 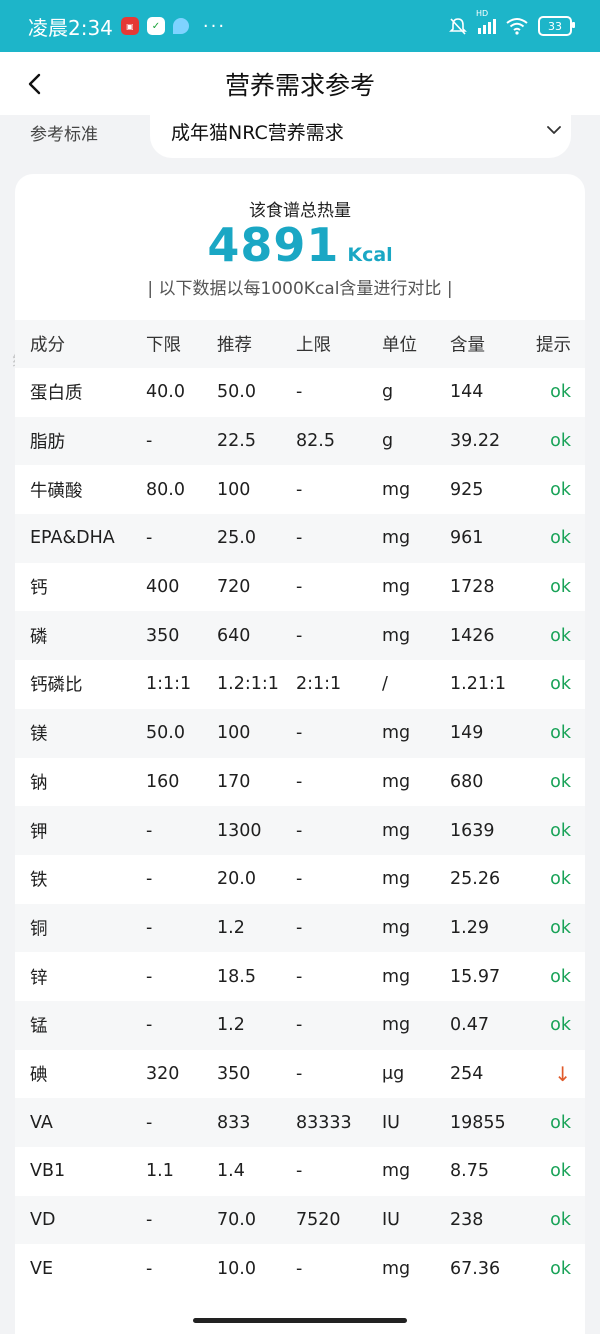 I want to click on table-row: 钙 400 720 - mg 1728 ok, so click(x=300, y=587).